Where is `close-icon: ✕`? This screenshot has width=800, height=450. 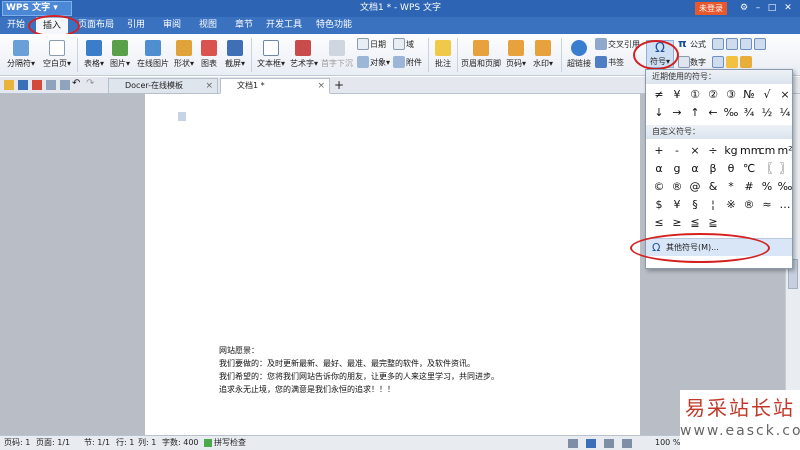
close-icon: ✕ is located at coordinates (788, 8).